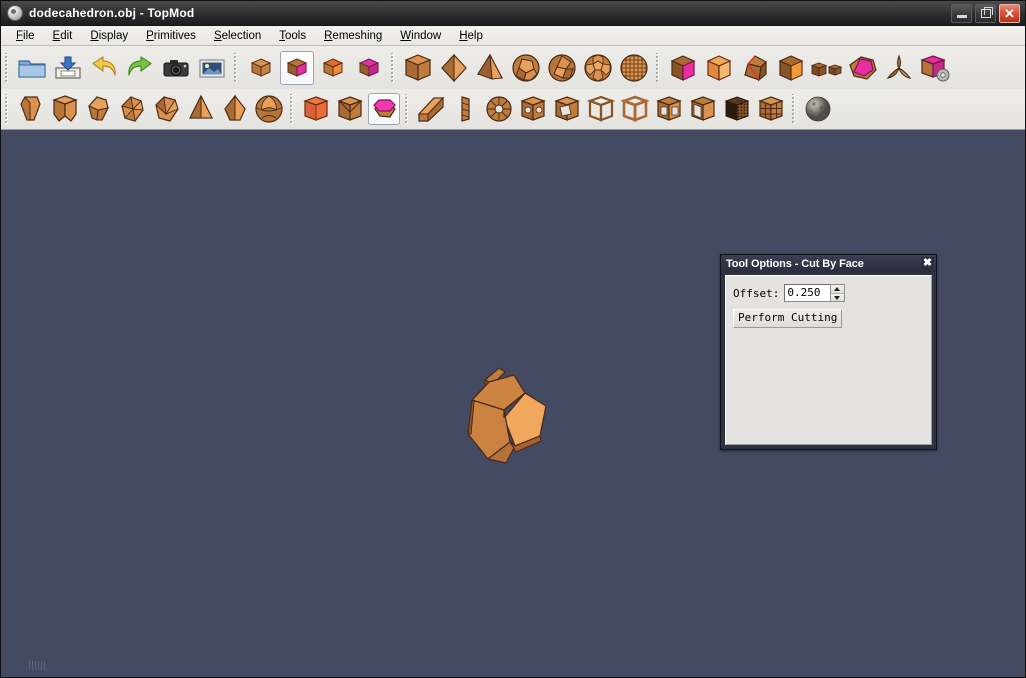 The width and height of the screenshot is (1026, 678). Describe the element at coordinates (31, 109) in the screenshot. I see `extrude-doo-sabin-icon` at that location.